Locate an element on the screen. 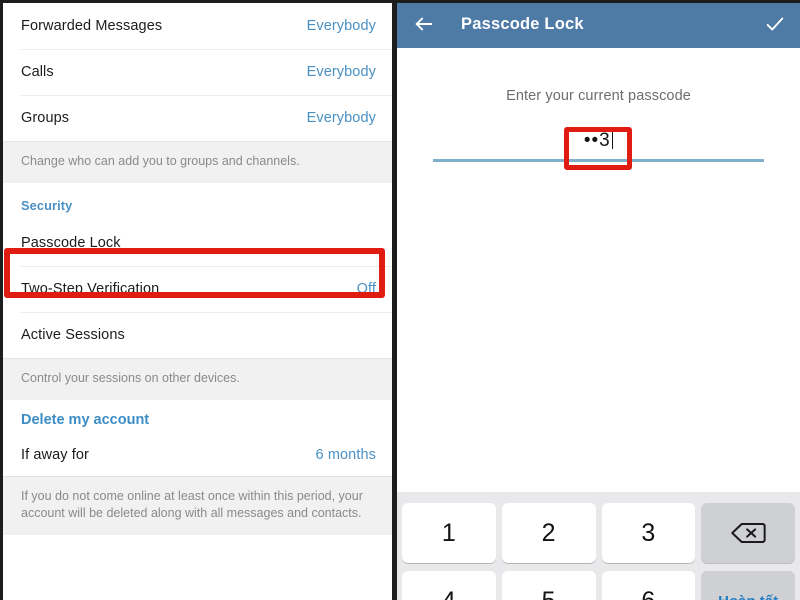 The width and height of the screenshot is (800, 600). row-value: Off is located at coordinates (366, 289).